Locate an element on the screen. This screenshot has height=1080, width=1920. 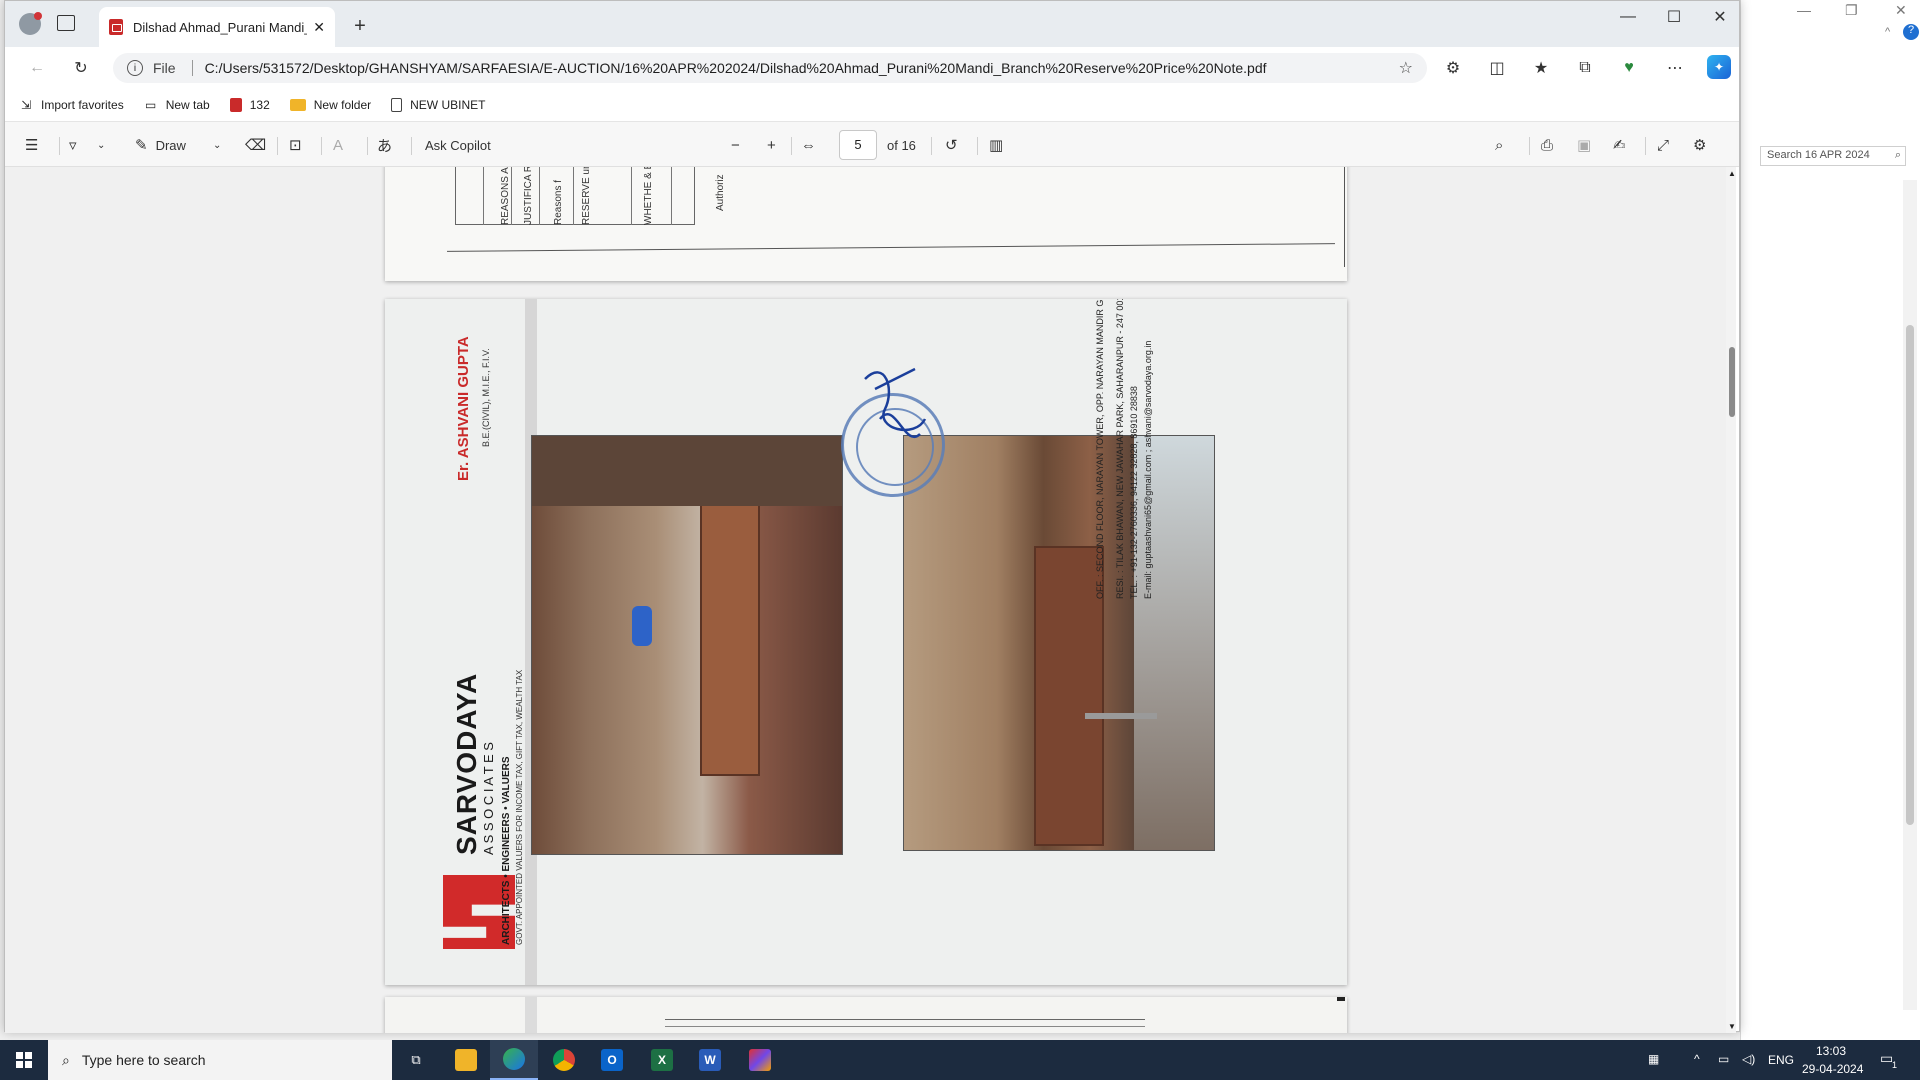
bg-search-input: Search 16 APR 2024 ⌕ is located at coordinates (1833, 156).